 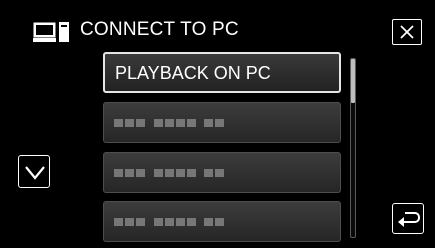 I want to click on return-arrow-icon, so click(x=409, y=219).